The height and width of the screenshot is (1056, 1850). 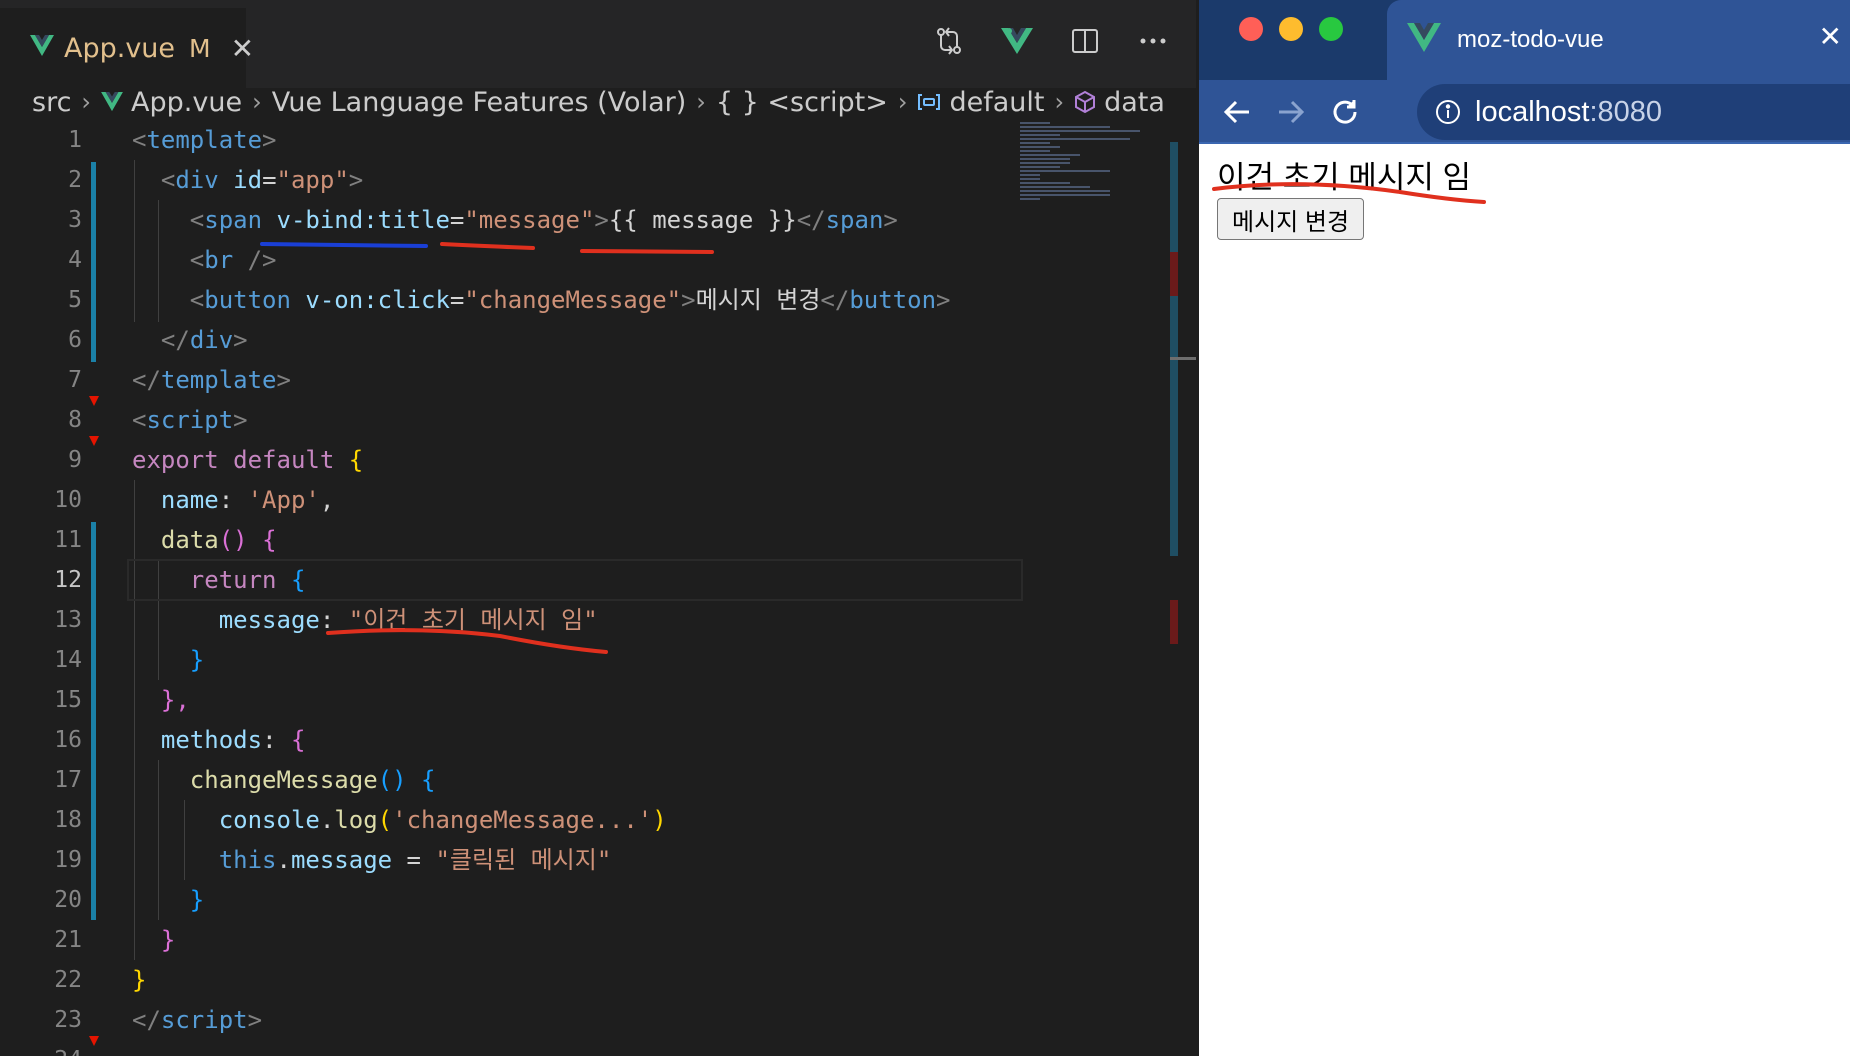 I want to click on tab-filename: App.vue, so click(x=120, y=48).